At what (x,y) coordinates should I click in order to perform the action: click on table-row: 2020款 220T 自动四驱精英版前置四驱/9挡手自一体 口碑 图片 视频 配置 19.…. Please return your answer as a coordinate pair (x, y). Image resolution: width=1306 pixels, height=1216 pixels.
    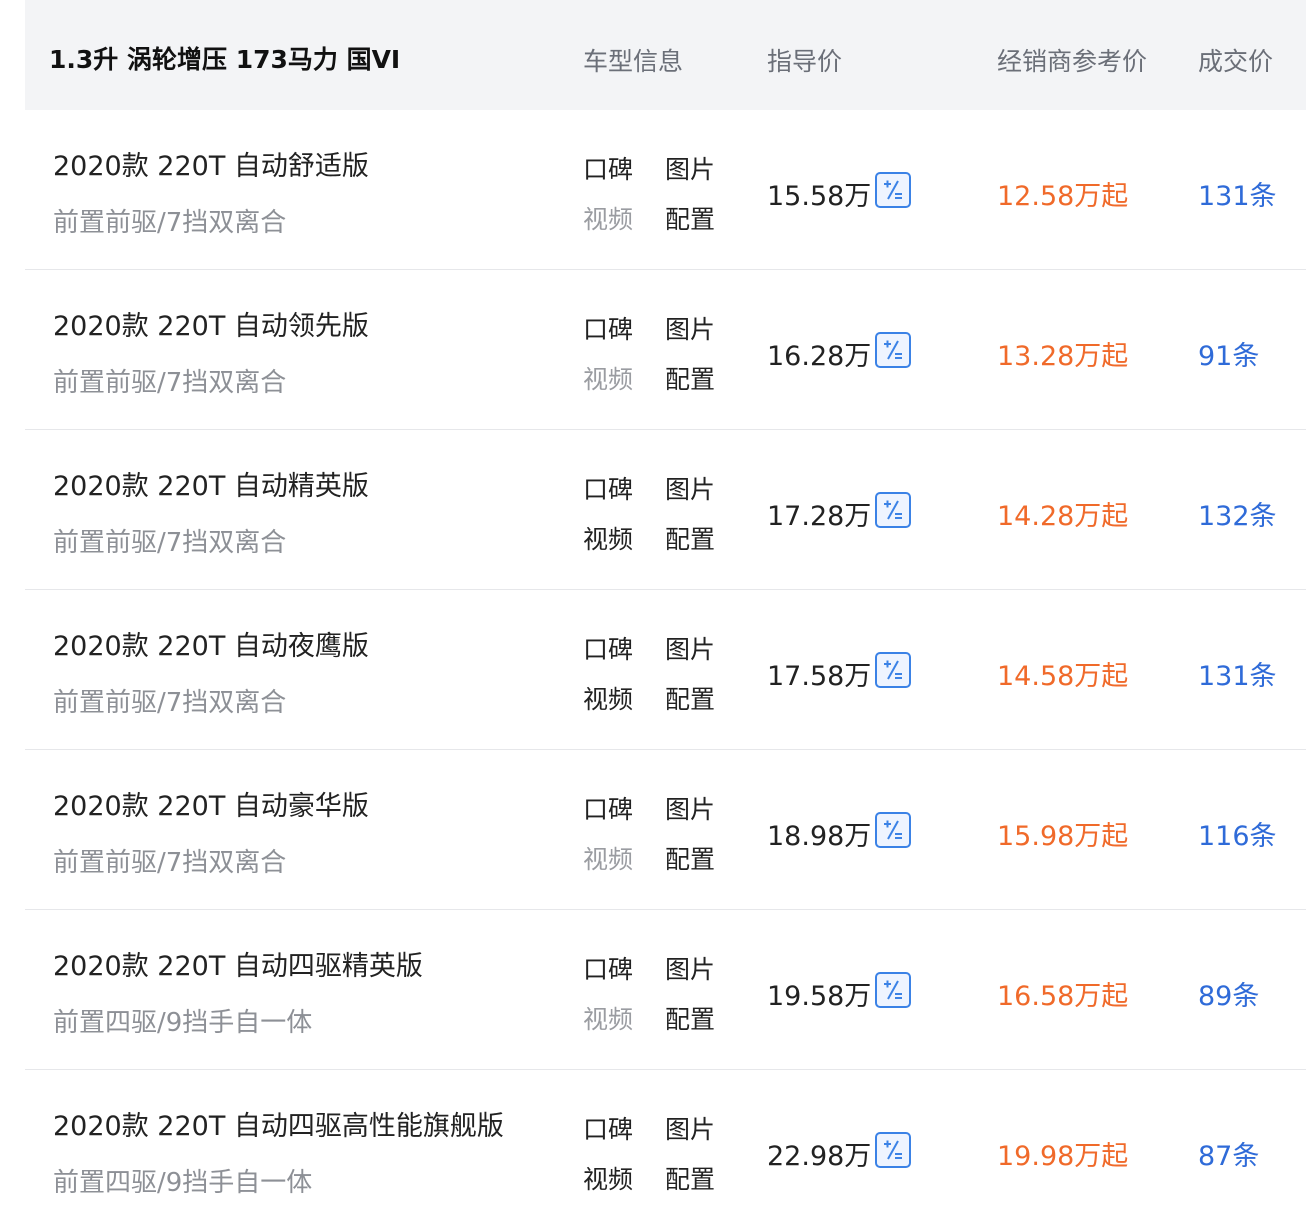
    Looking at the image, I should click on (665, 990).